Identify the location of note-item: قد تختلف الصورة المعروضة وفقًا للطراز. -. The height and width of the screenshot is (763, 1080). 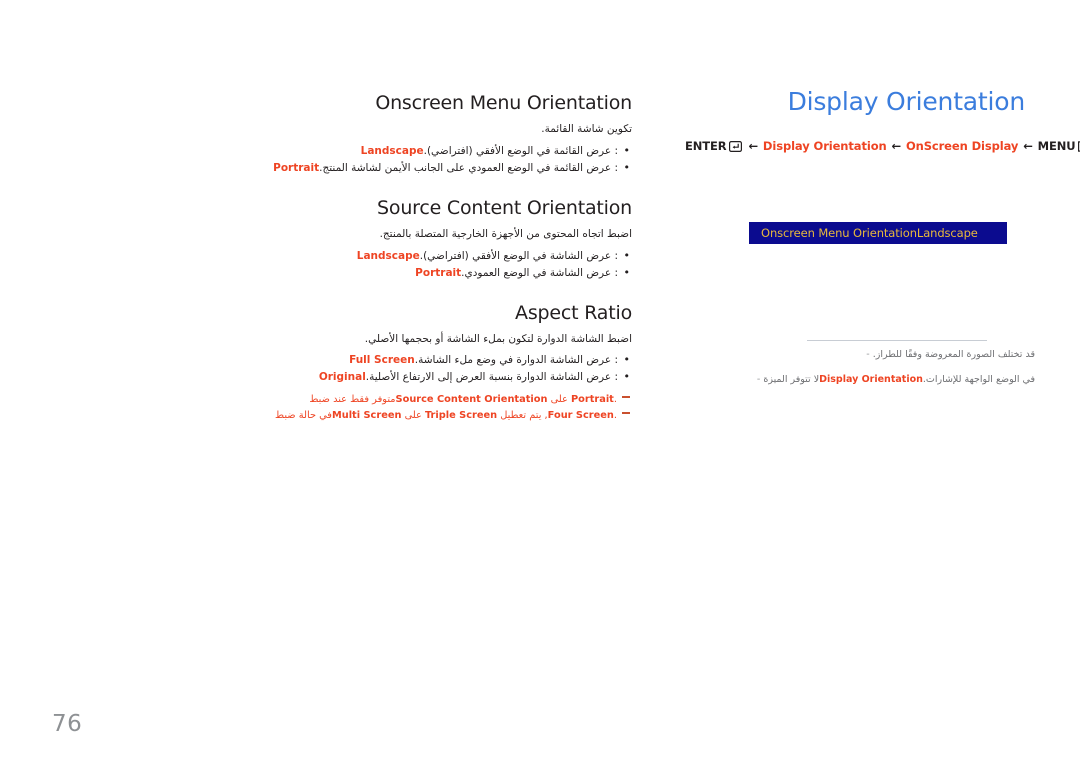
(890, 355).